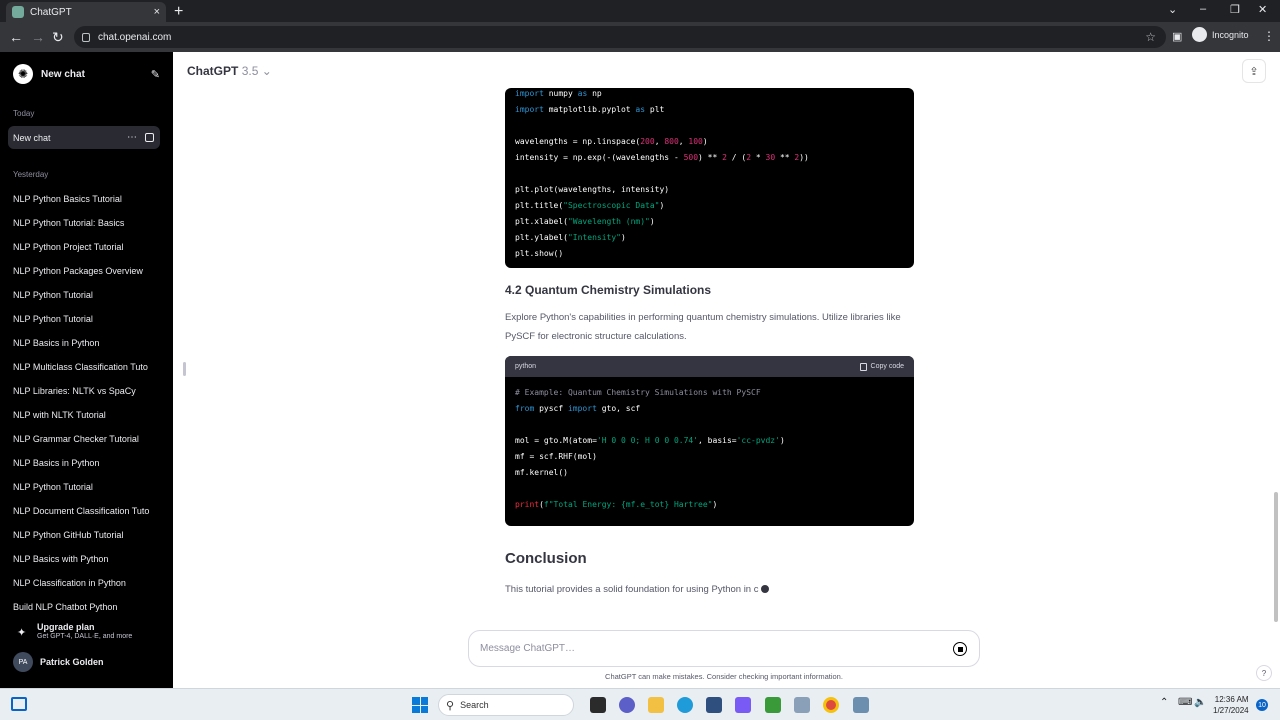  What do you see at coordinates (84, 137) in the screenshot?
I see `active-chat-item: New chat ⋯` at bounding box center [84, 137].